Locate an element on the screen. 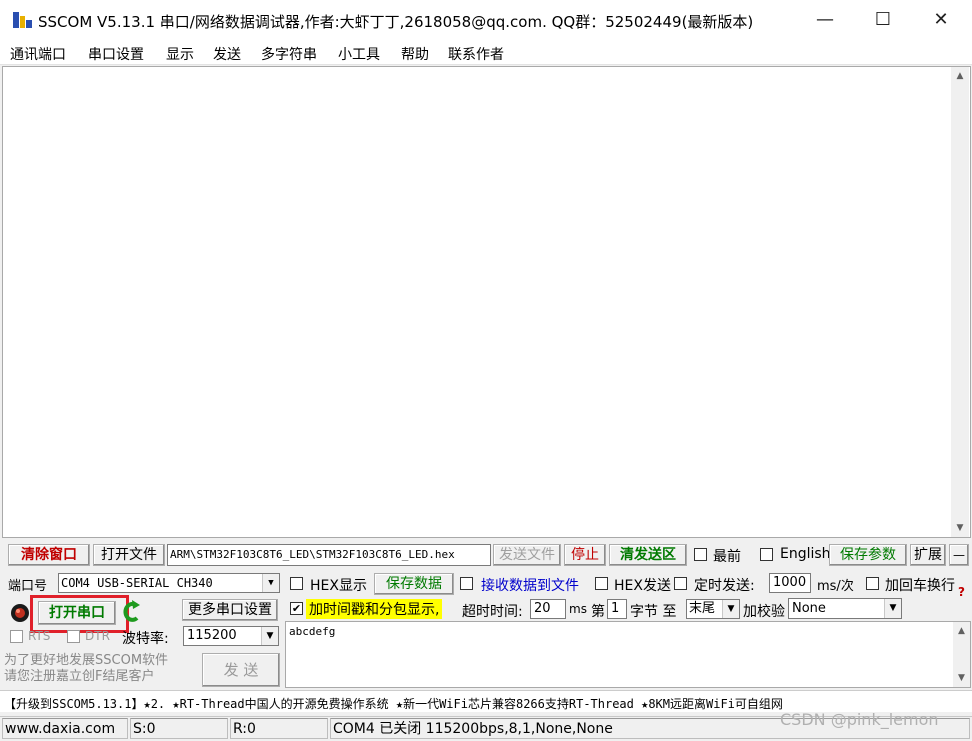  timeout-label: 超时时间: is located at coordinates (492, 612).